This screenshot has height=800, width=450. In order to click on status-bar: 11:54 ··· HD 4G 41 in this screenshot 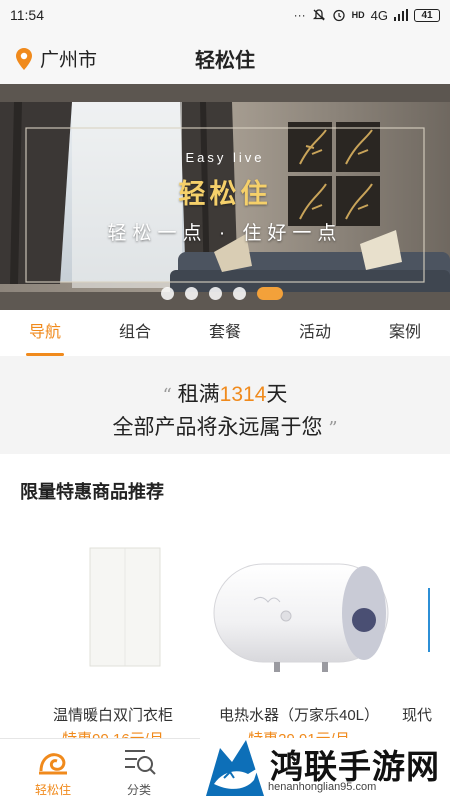, I will do `click(225, 15)`.